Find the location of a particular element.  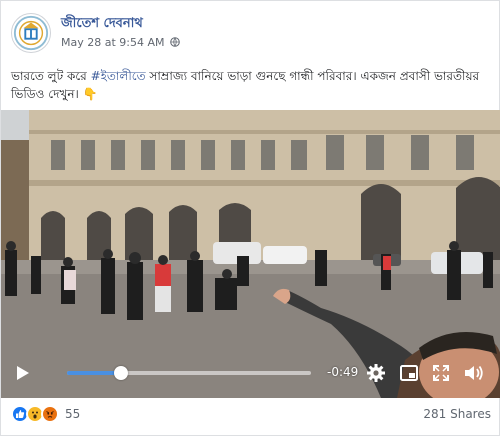

post-text-part1: ভারতে লুট করে is located at coordinates (51, 76).